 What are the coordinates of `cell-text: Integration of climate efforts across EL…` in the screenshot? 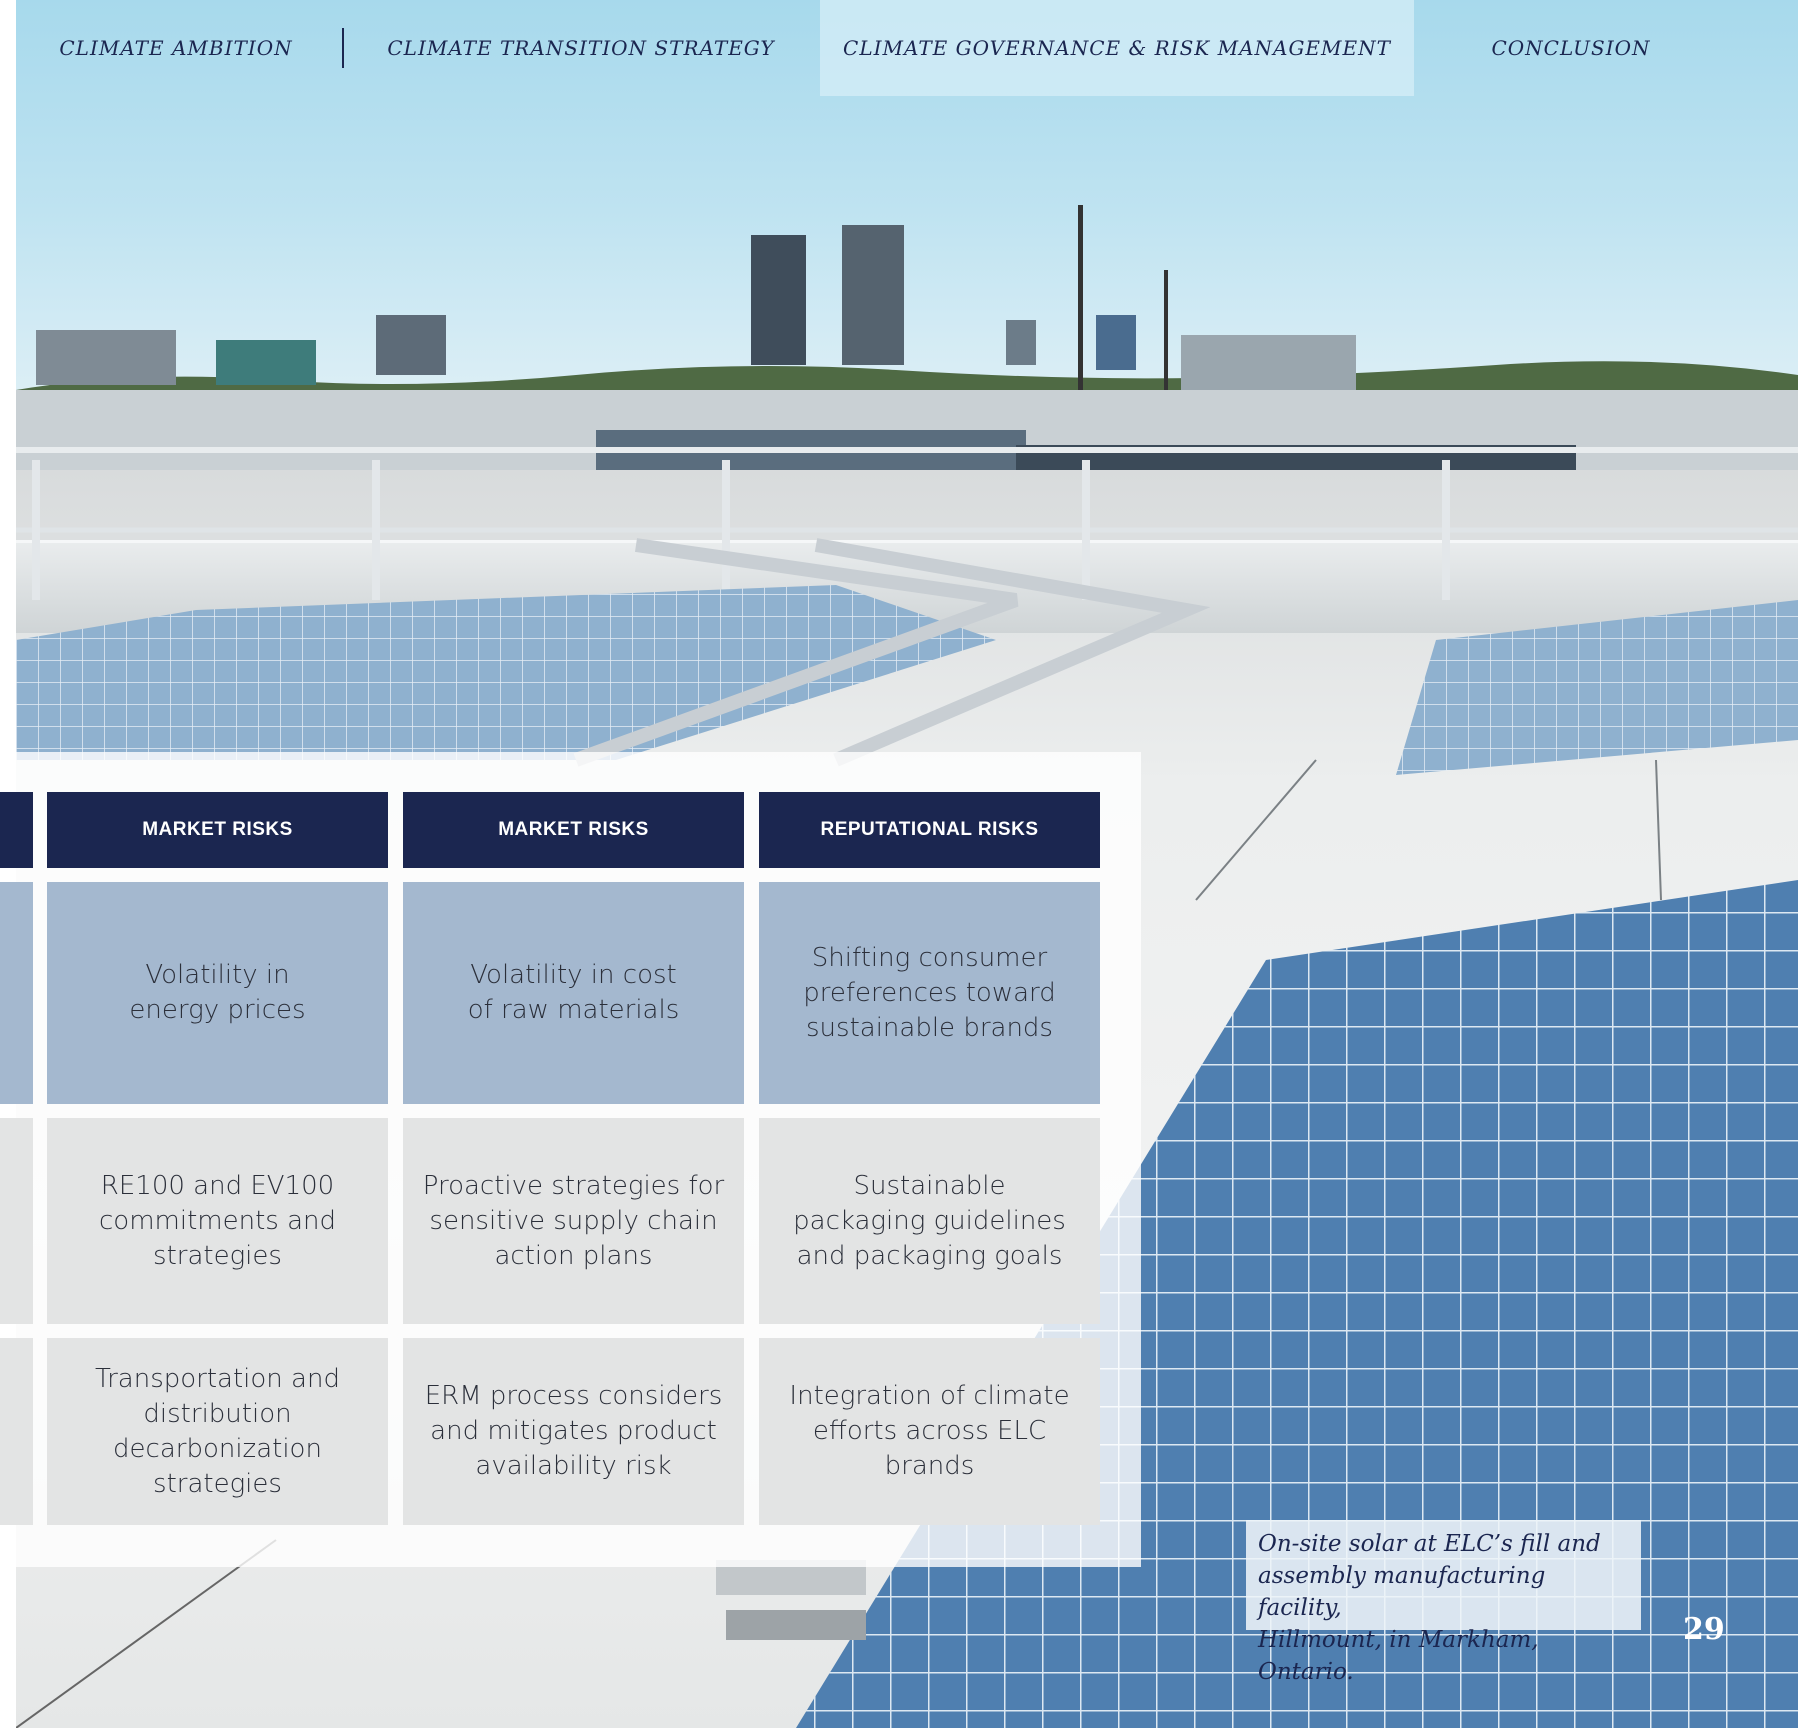 It's located at (929, 1431).